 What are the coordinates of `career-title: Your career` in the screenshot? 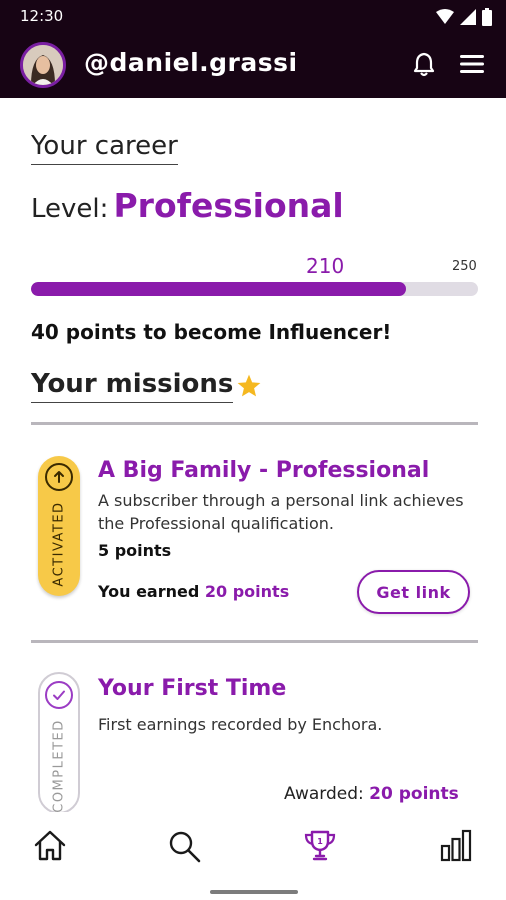 It's located at (104, 147).